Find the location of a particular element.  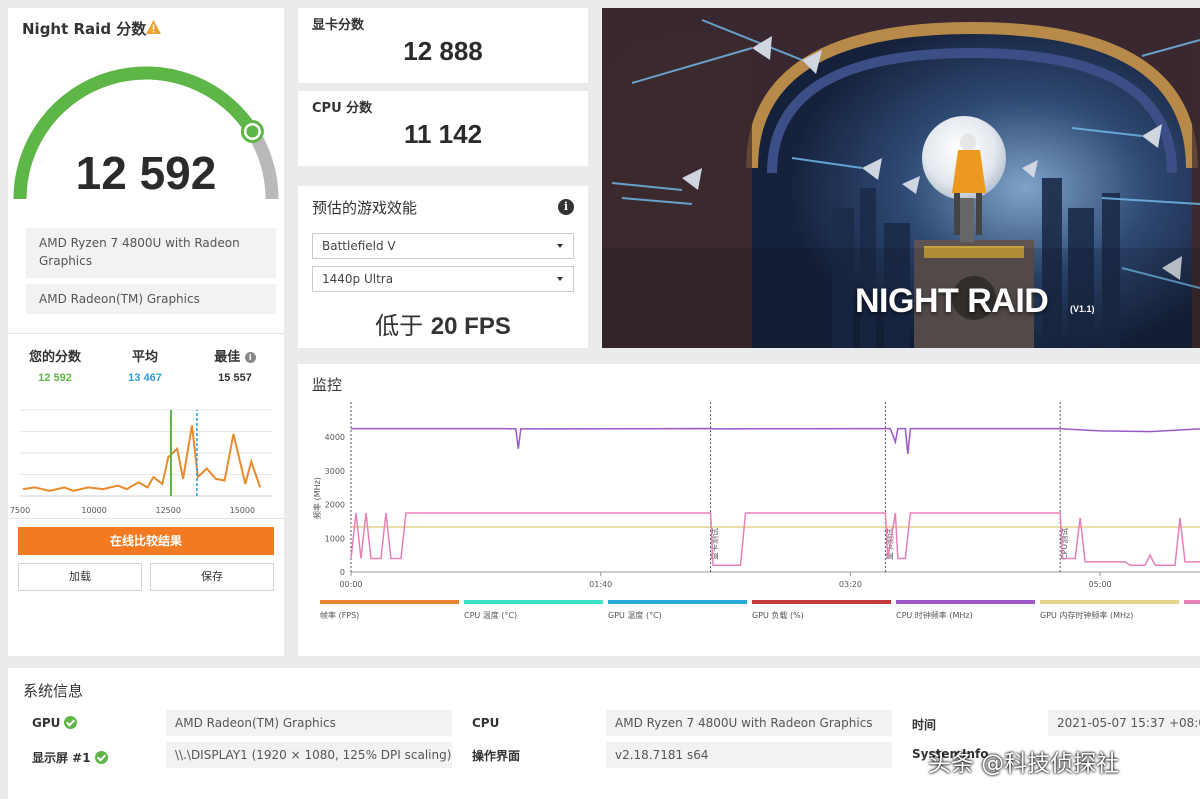

cpu-score-label: CPU 分数 is located at coordinates (342, 108).